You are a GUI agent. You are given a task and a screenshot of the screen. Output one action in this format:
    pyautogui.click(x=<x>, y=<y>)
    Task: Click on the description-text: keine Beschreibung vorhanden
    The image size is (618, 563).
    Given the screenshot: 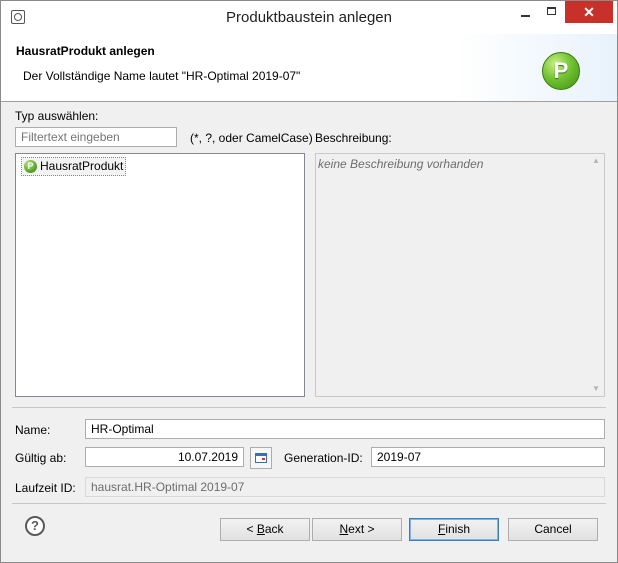 What is the action you would take?
    pyautogui.click(x=401, y=164)
    